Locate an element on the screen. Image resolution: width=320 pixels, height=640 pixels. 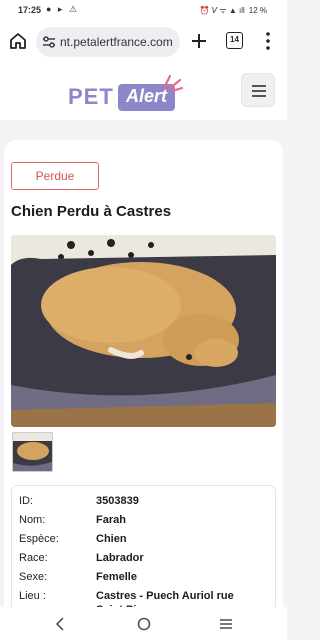
new-tab-icon is located at coordinates (199, 41).